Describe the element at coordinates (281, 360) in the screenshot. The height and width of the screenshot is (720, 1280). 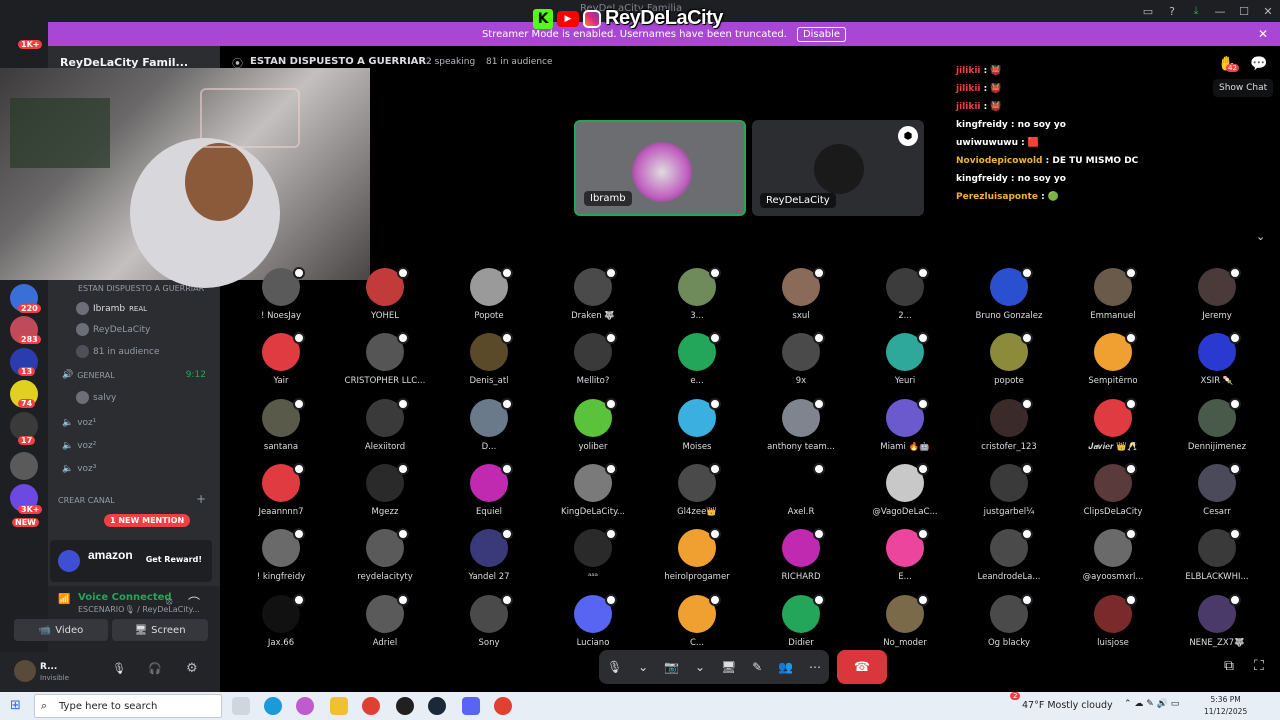
I see `audience-member: Yair` at that location.